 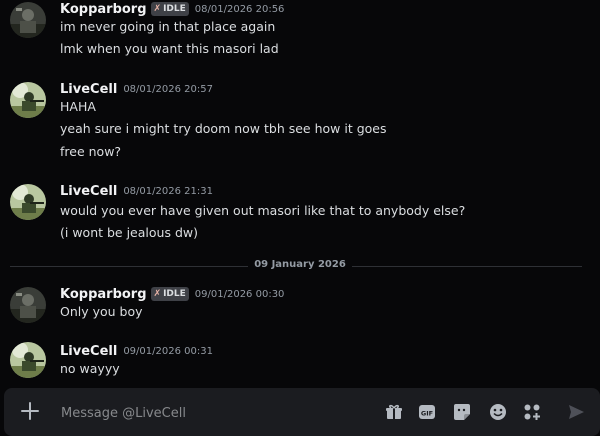 I want to click on timestamp: 08/01/2026 20:56, so click(x=239, y=9).